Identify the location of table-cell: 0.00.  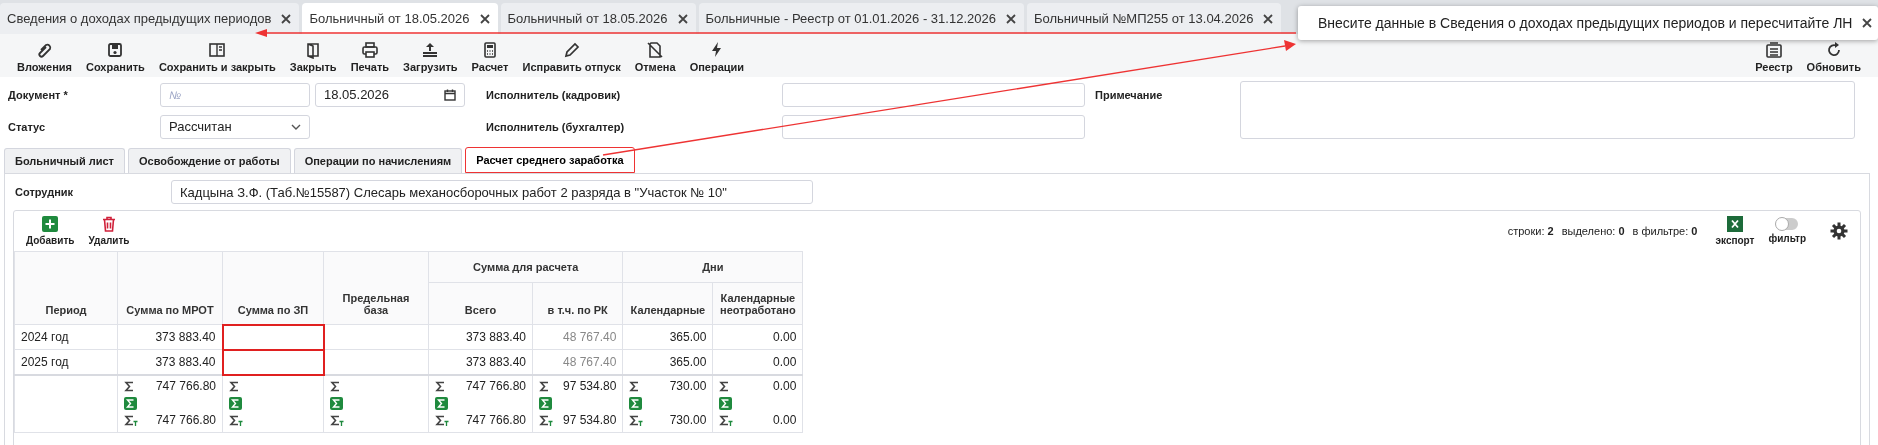
(757, 337).